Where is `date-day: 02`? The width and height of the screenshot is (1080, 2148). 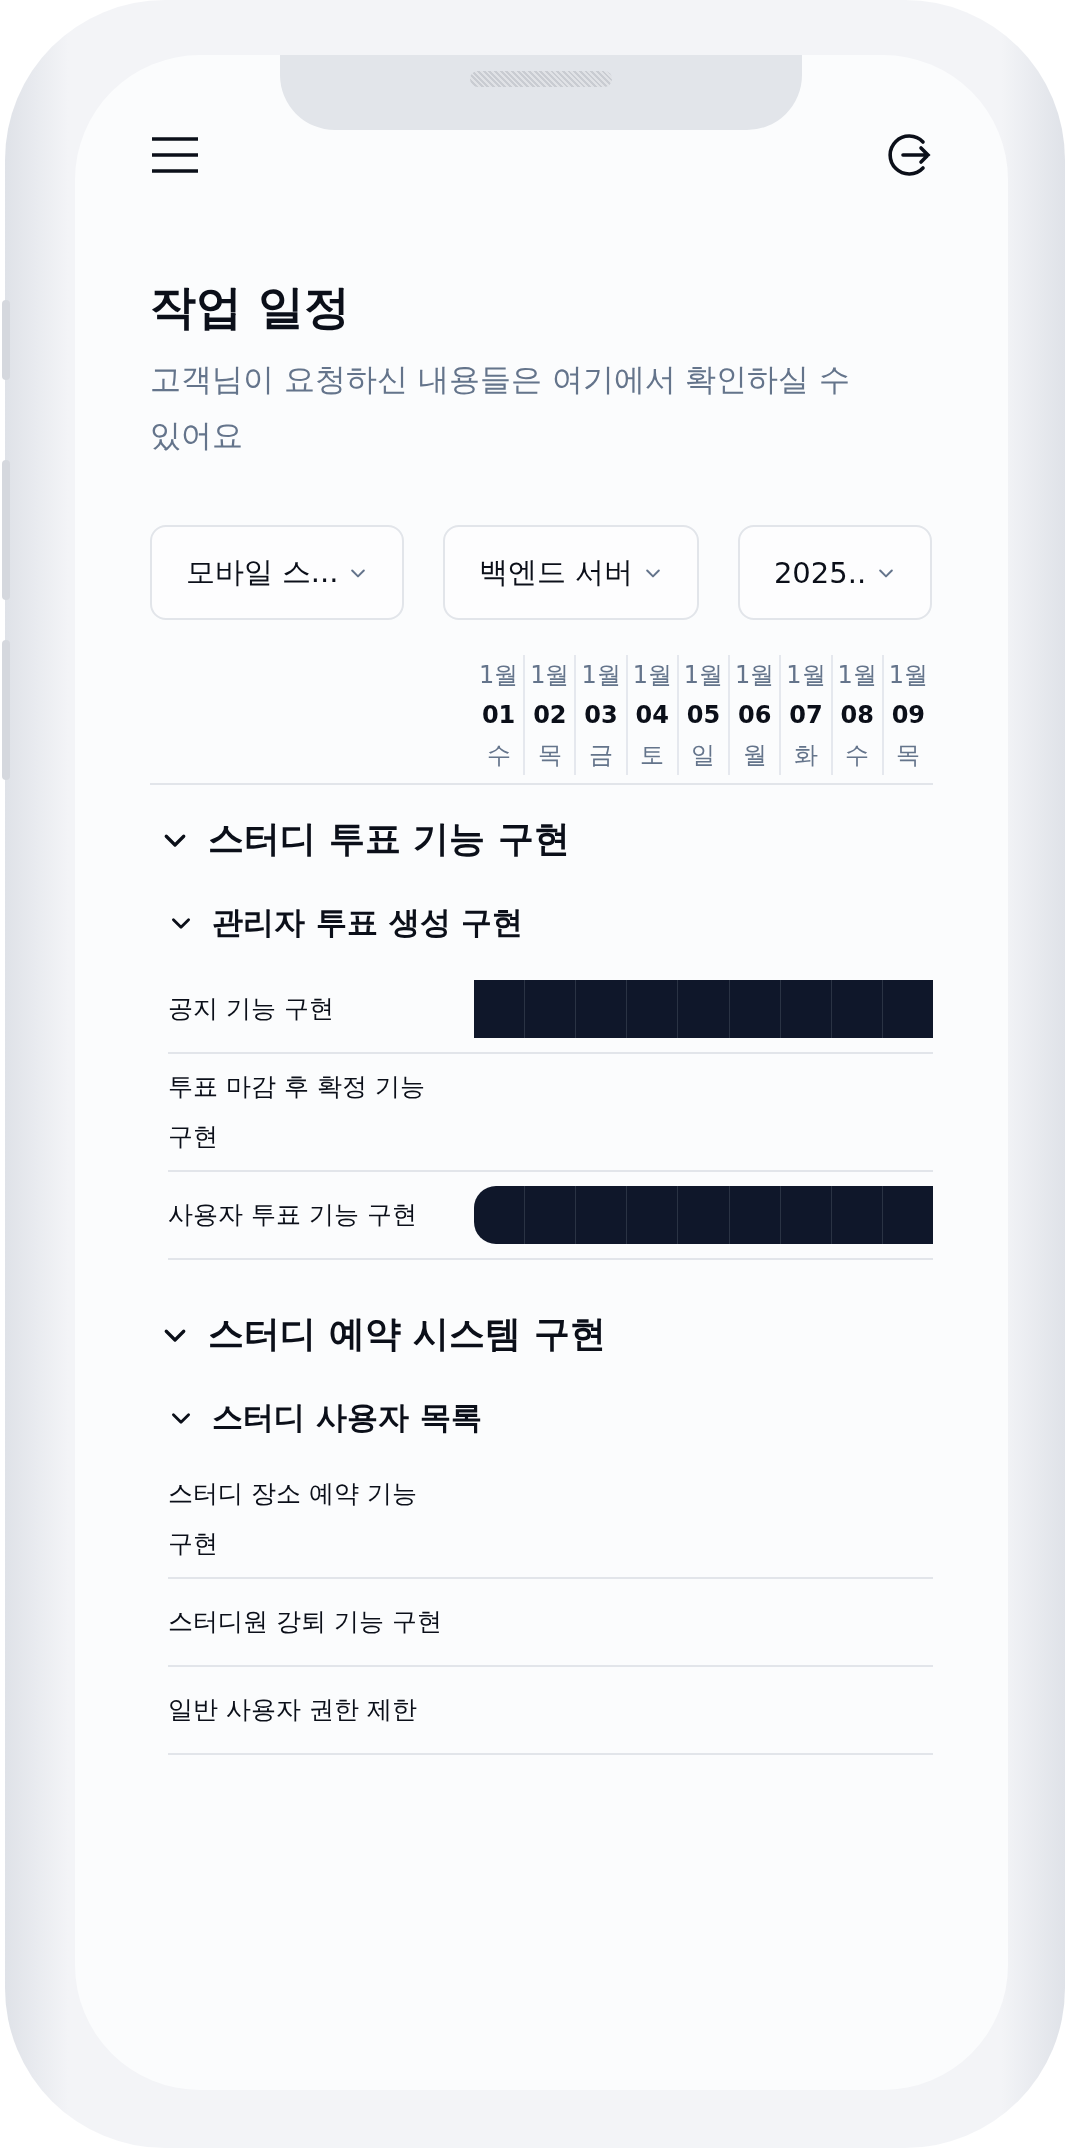 date-day: 02 is located at coordinates (550, 715).